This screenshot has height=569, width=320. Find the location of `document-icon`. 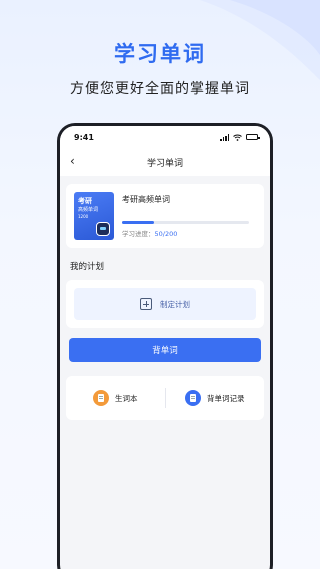

document-icon is located at coordinates (193, 398).